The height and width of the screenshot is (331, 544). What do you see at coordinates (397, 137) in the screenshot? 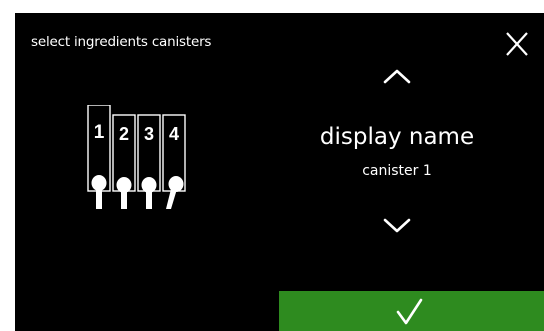
I see `display-name-label: display name` at bounding box center [397, 137].